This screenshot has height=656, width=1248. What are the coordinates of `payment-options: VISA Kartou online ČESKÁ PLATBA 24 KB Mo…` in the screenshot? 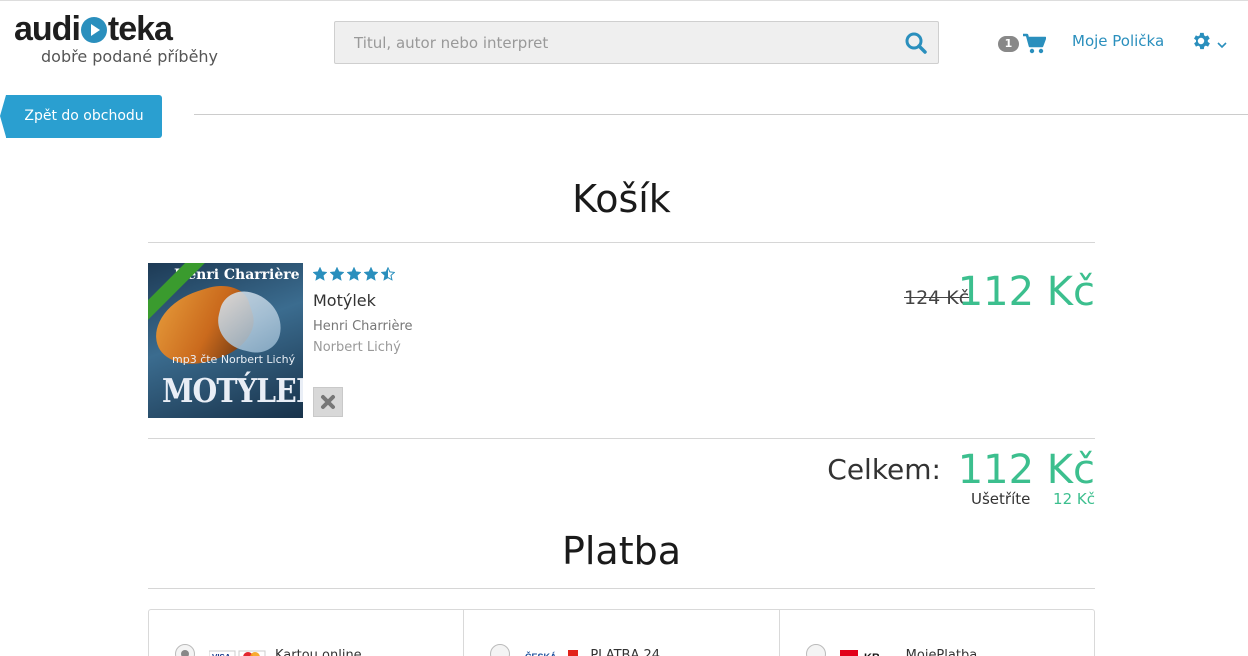 It's located at (621, 632).